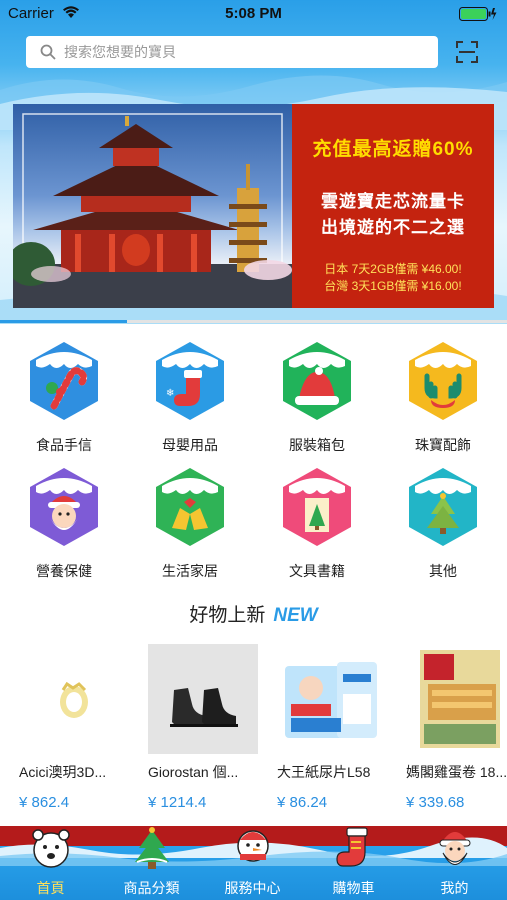 This screenshot has width=507, height=900. I want to click on banner-photo, so click(152, 206).